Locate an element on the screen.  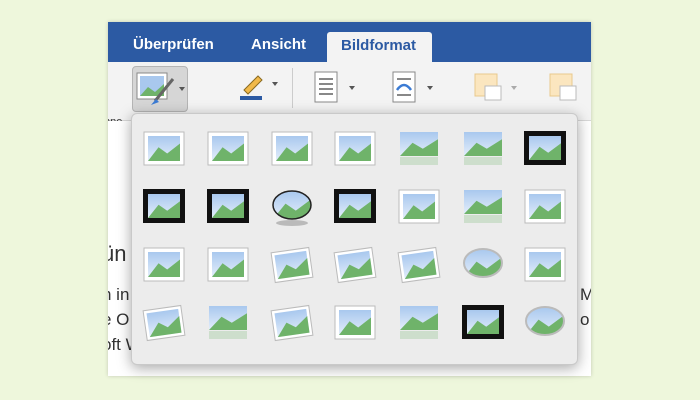
double-frame-black-thumbnail-icon is located at coordinates (545, 148).